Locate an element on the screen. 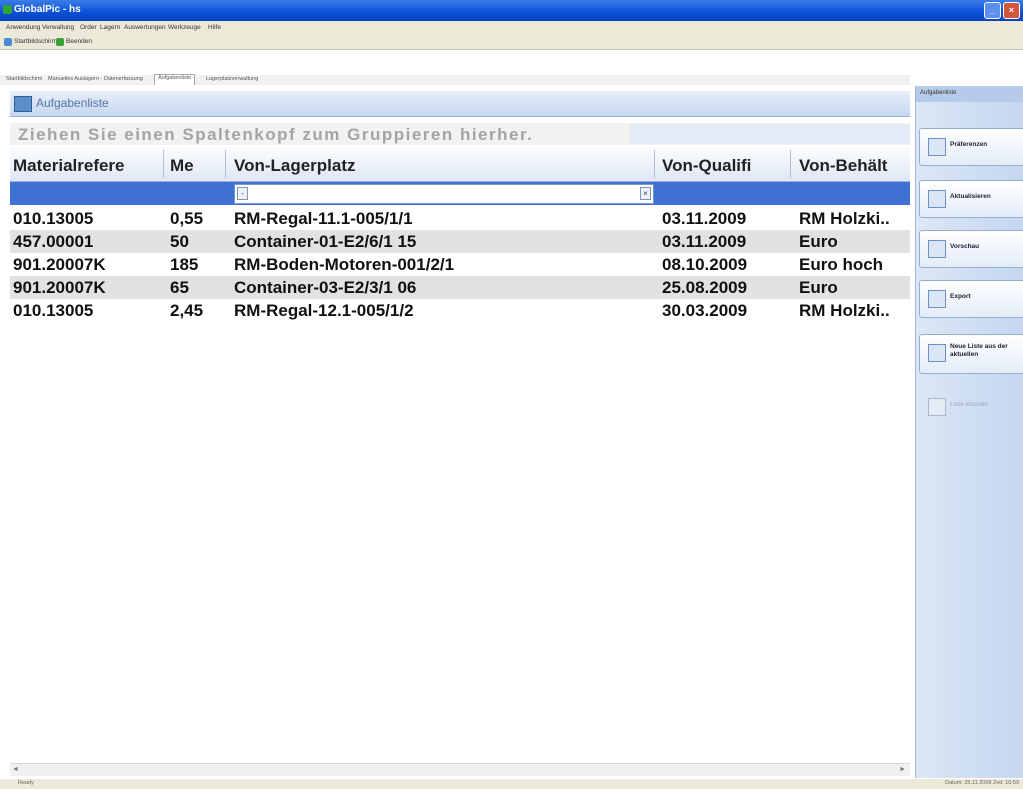 Image resolution: width=1023 pixels, height=789 pixels. column-header-von-qualifikation: Von-Qualifi is located at coordinates (724, 166).